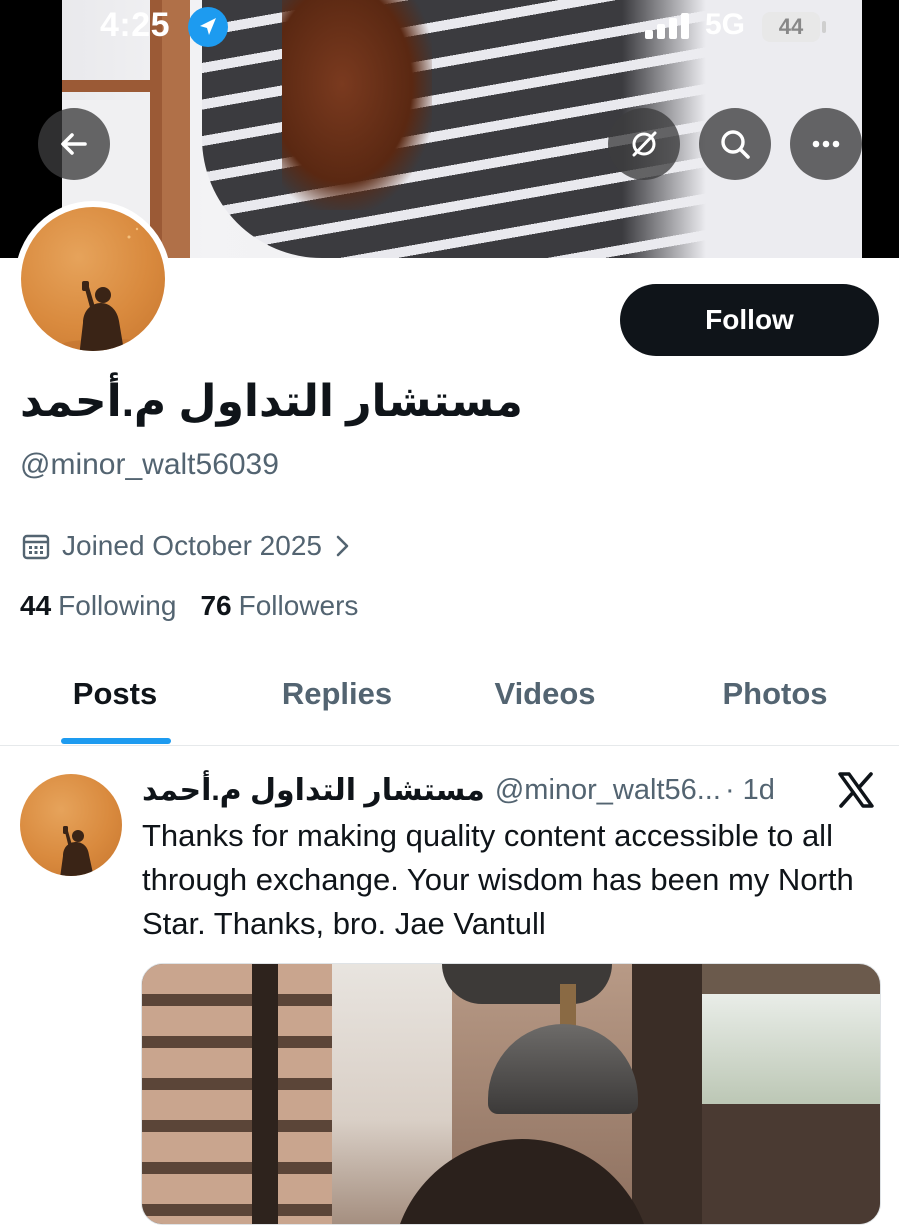  I want to click on follow-stats: 44 Following 76 Followers, so click(201, 606).